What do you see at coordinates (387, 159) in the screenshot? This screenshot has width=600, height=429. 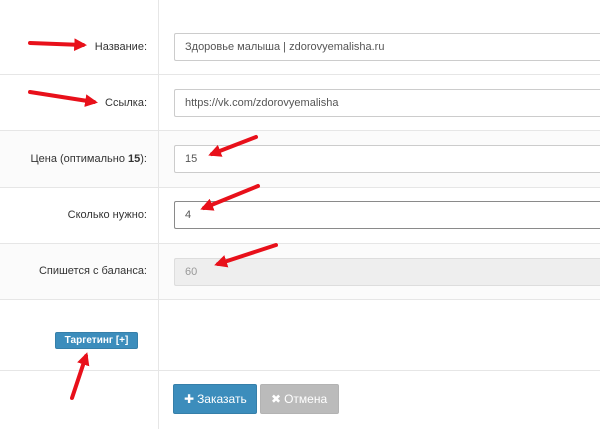 I see `price-input` at bounding box center [387, 159].